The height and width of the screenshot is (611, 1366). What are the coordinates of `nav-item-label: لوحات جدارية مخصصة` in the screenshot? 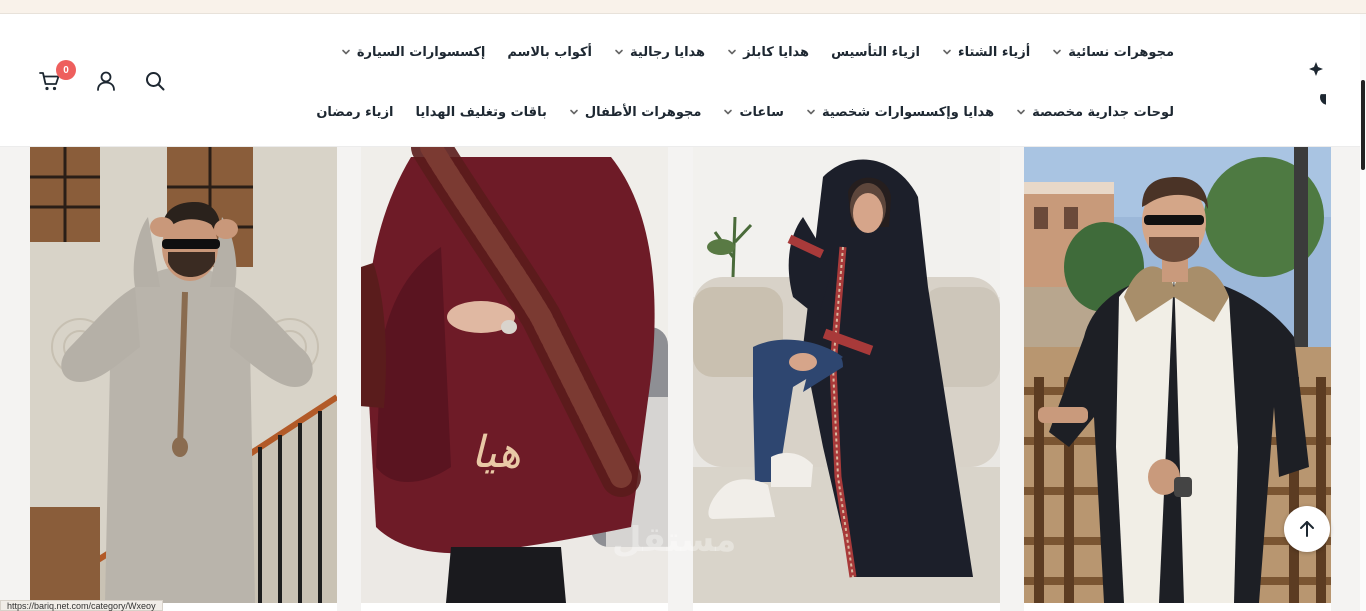 It's located at (1103, 112).